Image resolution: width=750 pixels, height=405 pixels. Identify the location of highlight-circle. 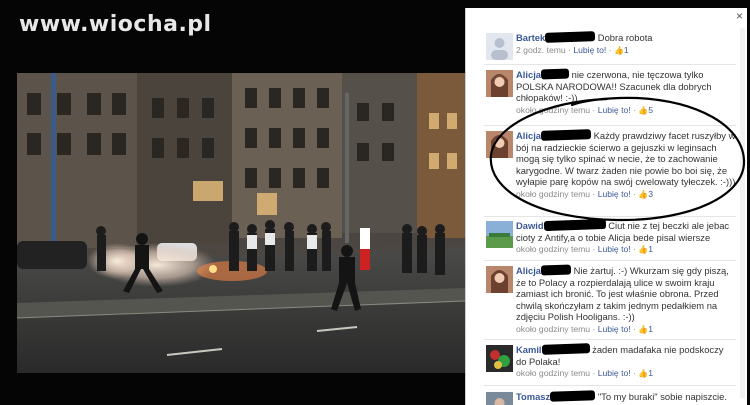
(617, 159).